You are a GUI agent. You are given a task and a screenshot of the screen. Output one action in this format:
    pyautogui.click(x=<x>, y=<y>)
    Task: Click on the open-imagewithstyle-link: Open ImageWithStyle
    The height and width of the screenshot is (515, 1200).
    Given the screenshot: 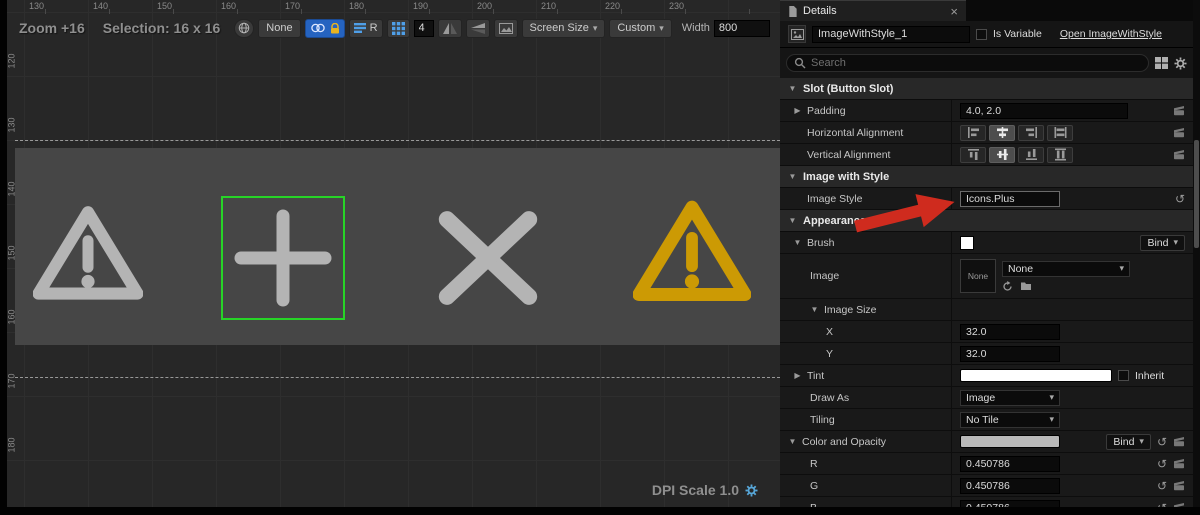 What is the action you would take?
    pyautogui.click(x=1111, y=34)
    